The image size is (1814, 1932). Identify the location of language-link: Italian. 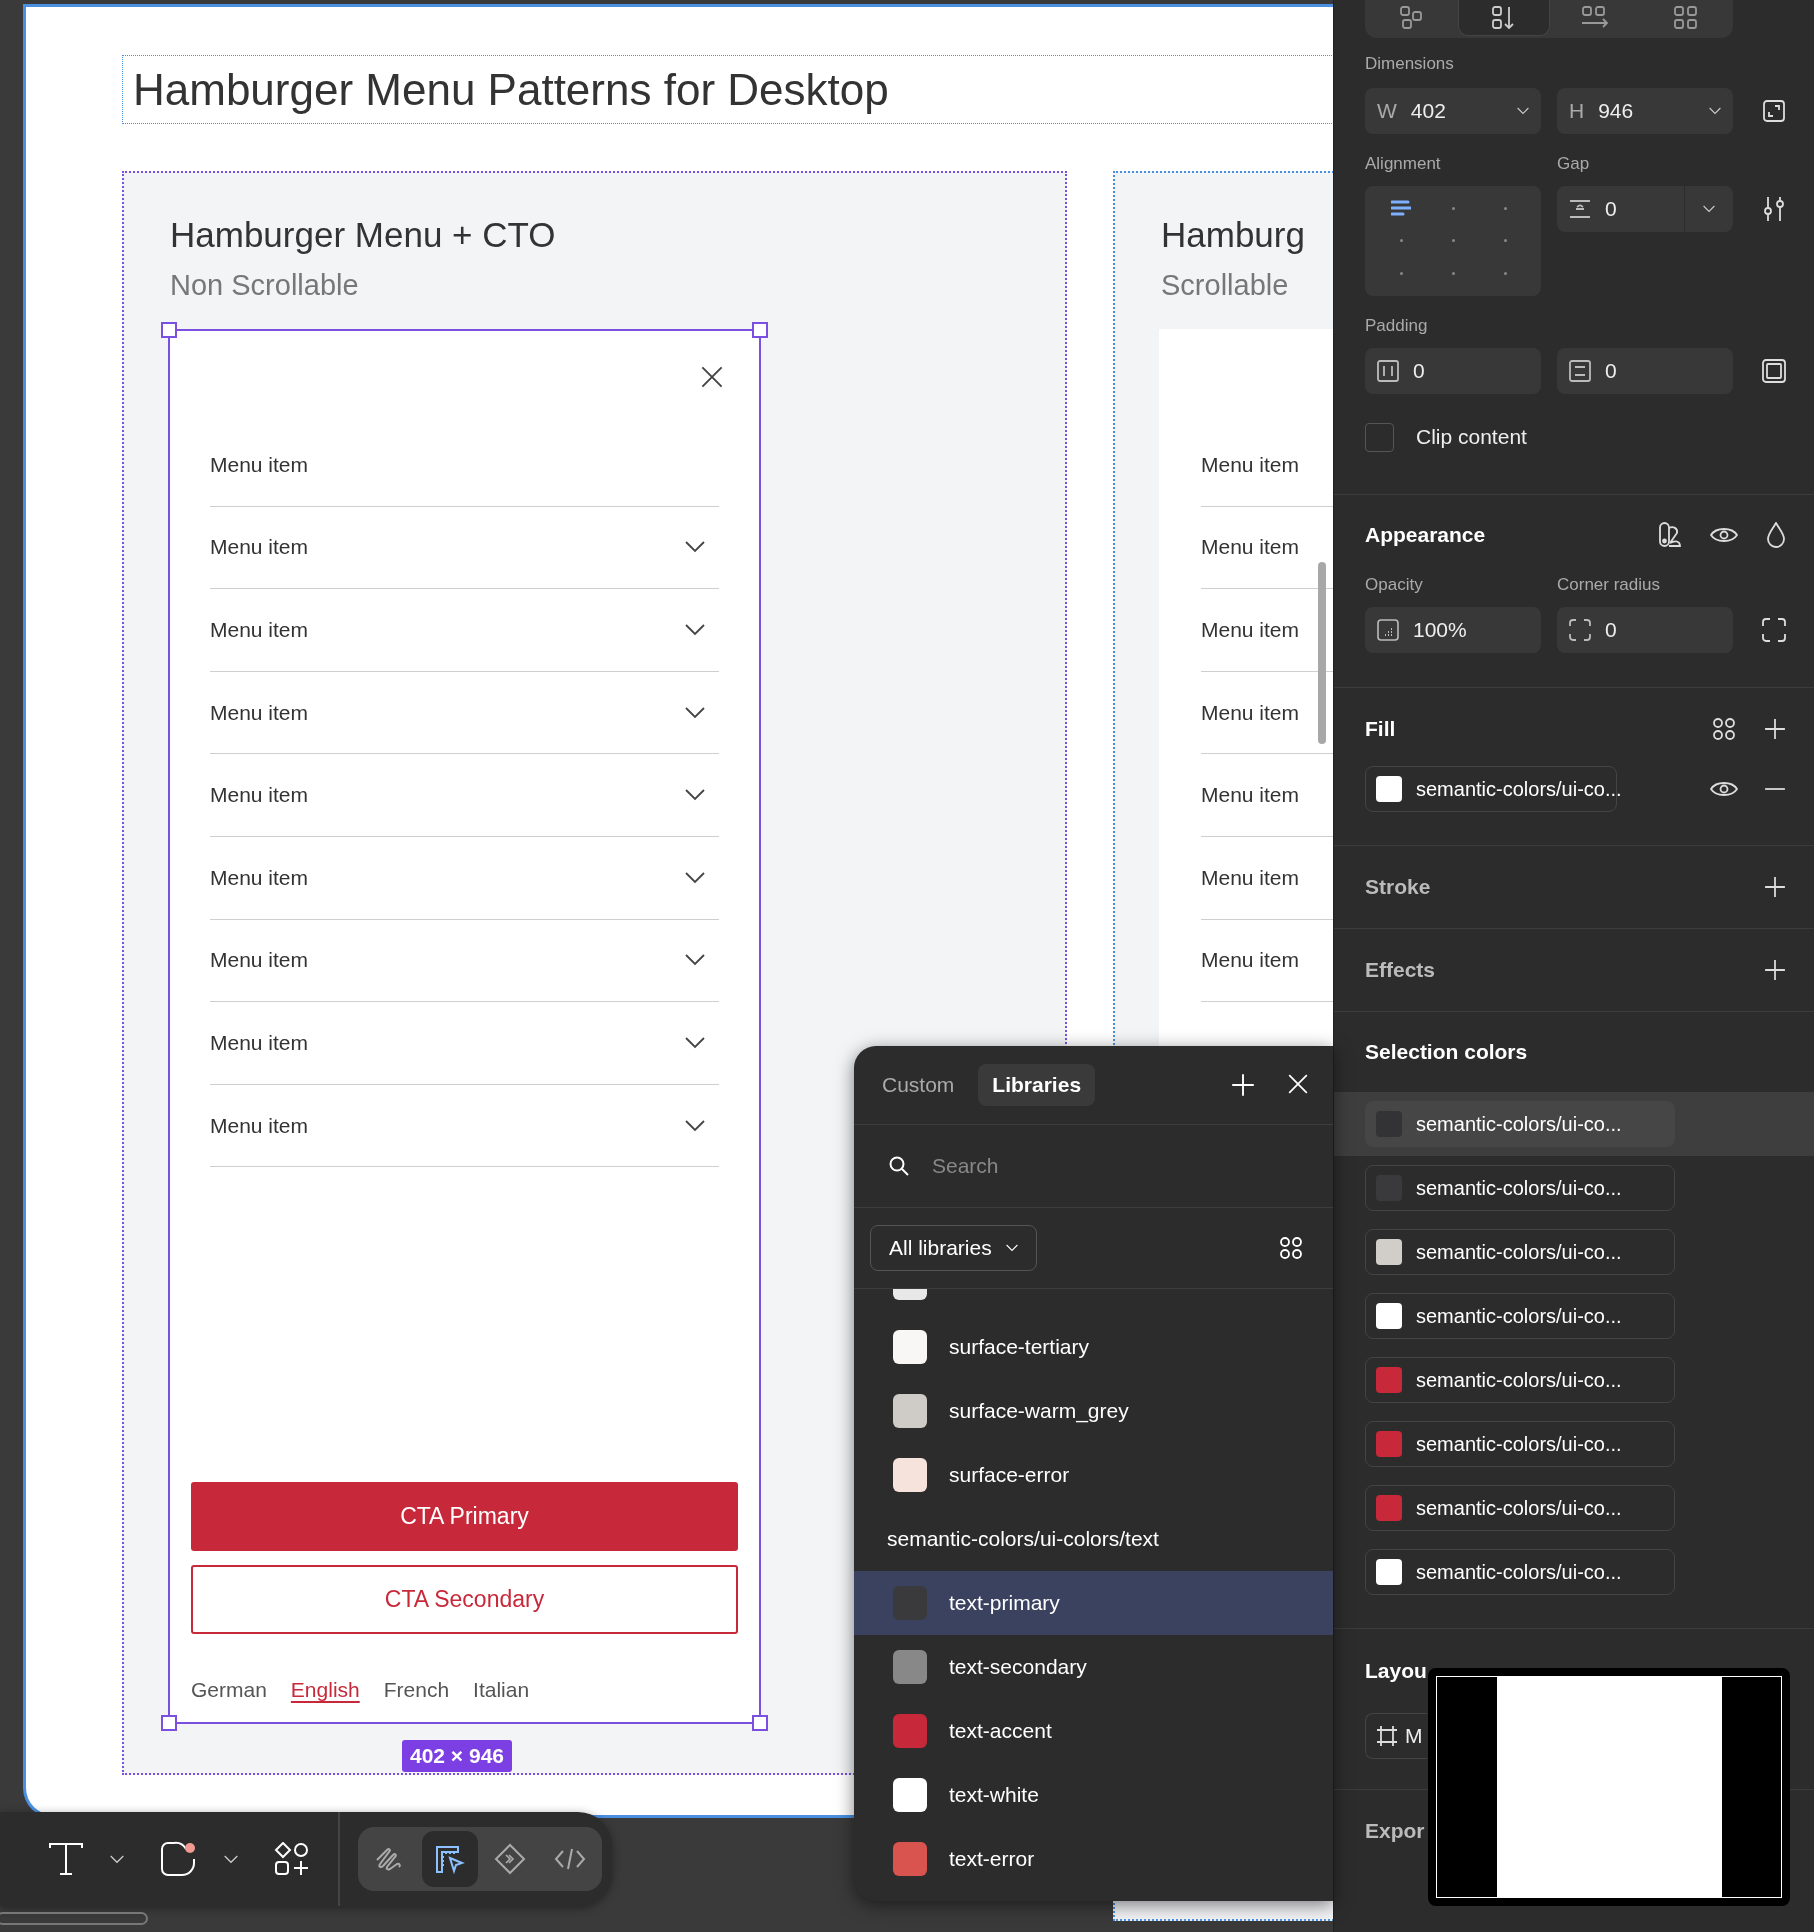
(501, 1690).